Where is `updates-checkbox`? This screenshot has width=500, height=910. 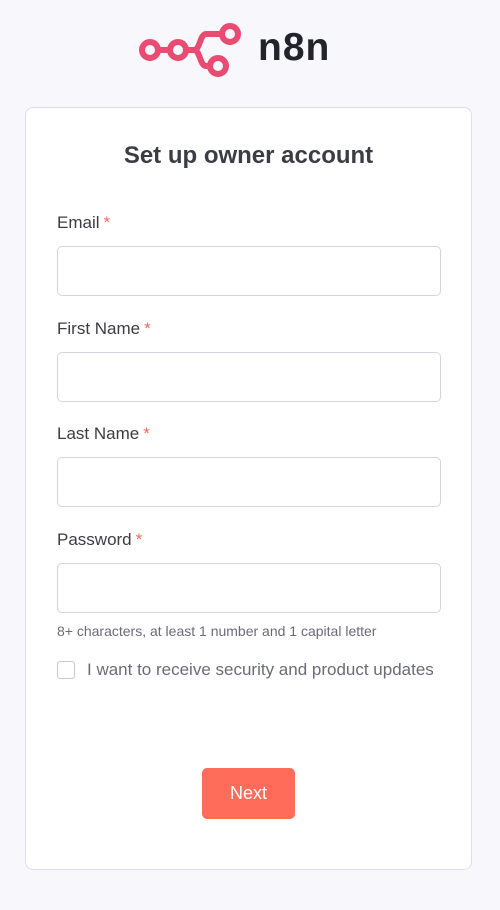
updates-checkbox is located at coordinates (66, 670).